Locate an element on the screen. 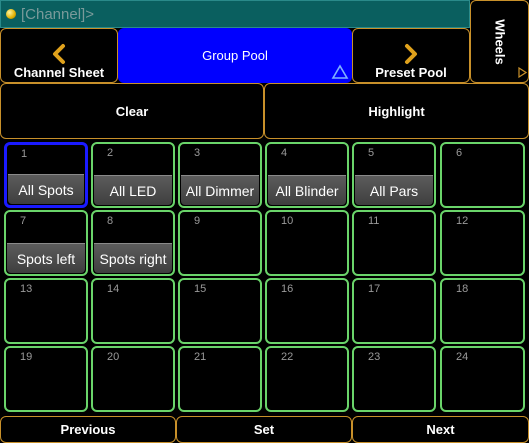  group-number: 4 is located at coordinates (284, 153).